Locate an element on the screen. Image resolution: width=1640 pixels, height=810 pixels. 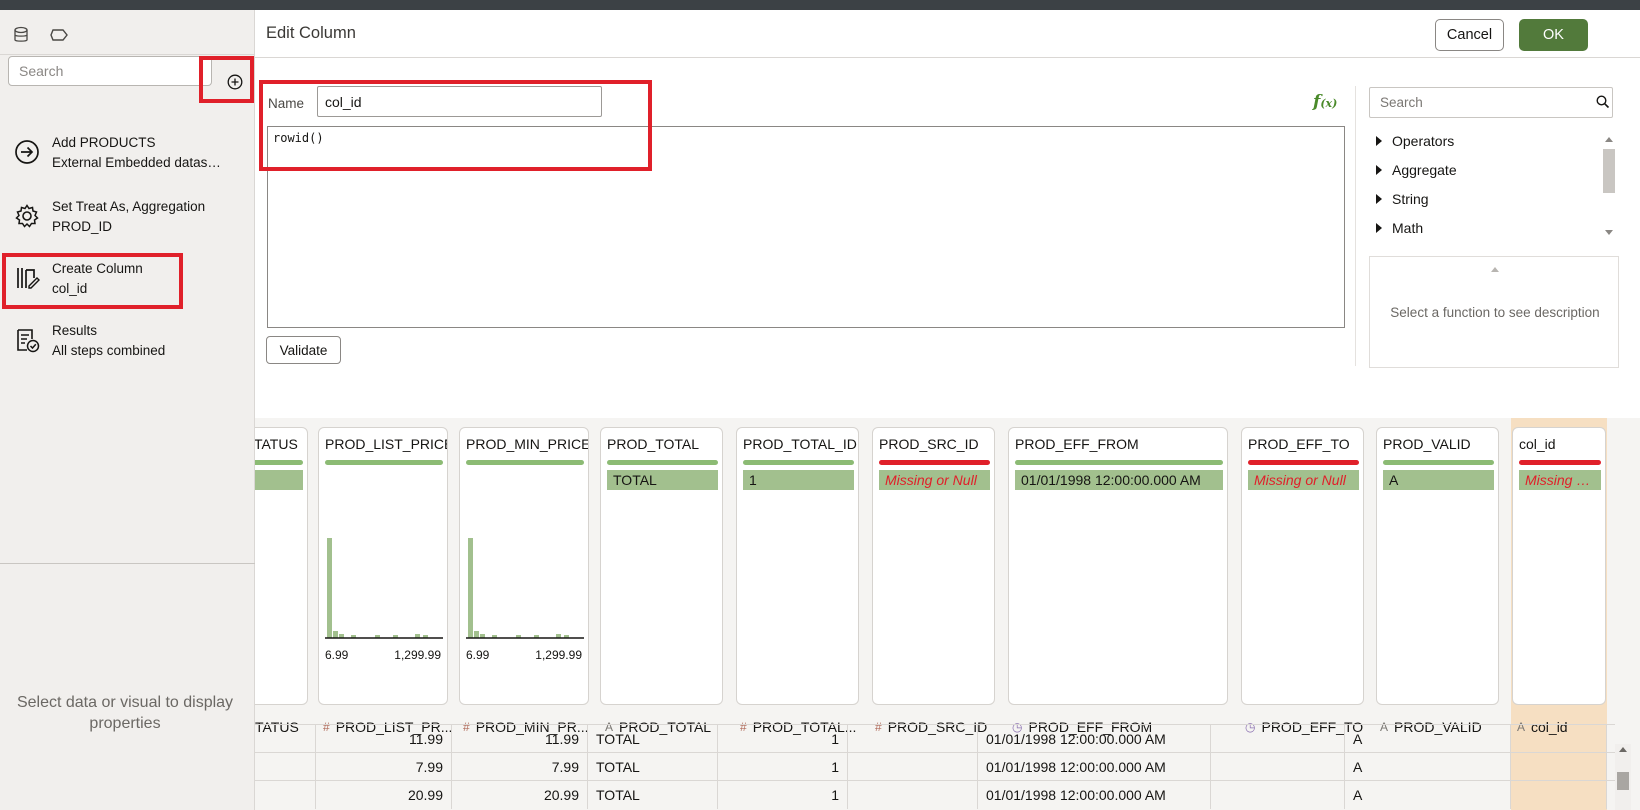
grid-vertical-scrollbar is located at coordinates (1623, 777).